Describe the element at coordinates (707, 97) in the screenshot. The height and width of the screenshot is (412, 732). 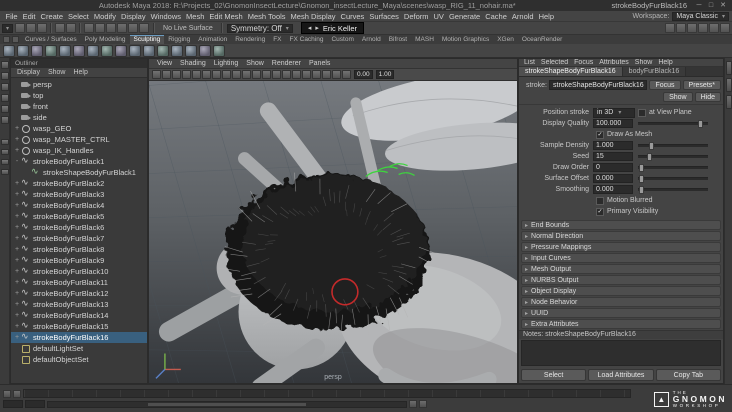
I see `hide-button: Hide` at that location.